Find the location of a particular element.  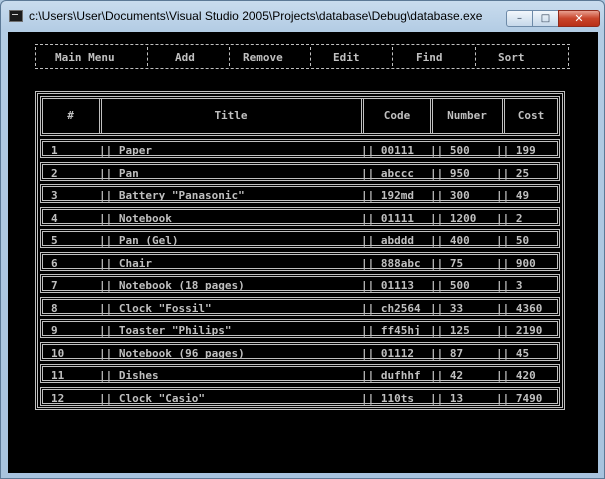

cell-cost: || 3 is located at coordinates (509, 285).